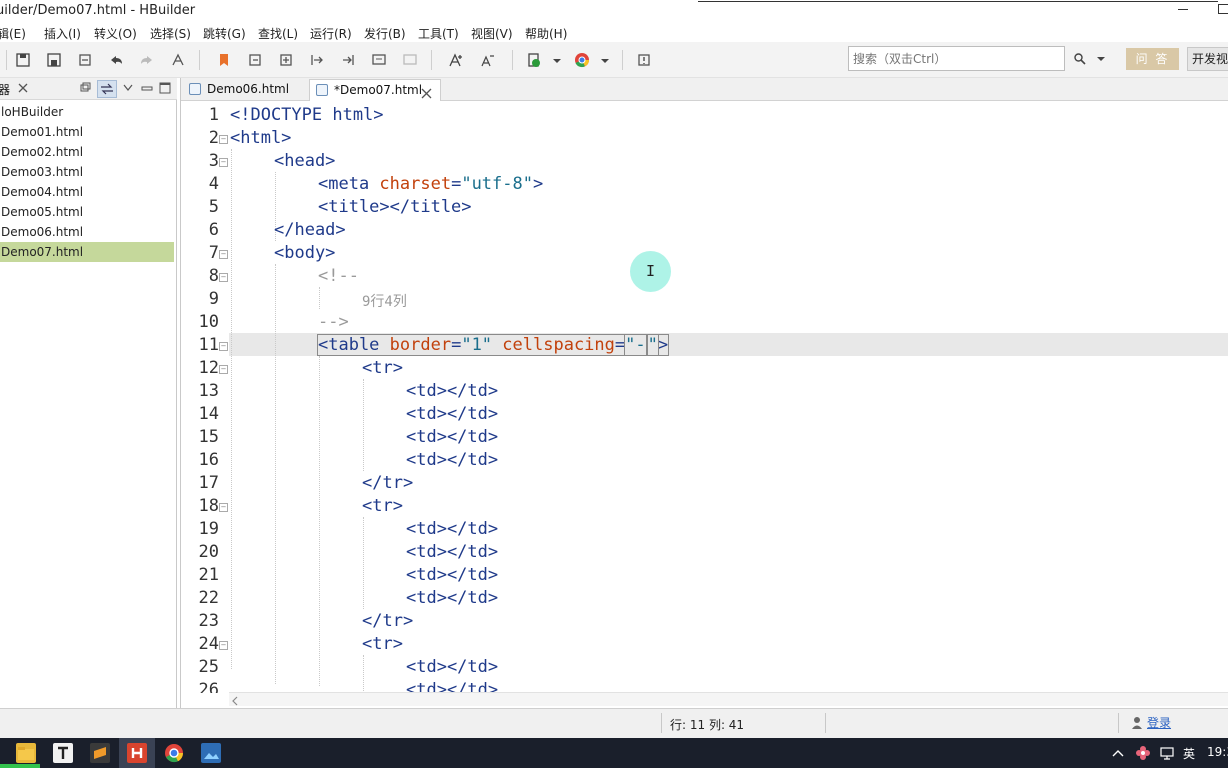  What do you see at coordinates (147, 60) in the screenshot?
I see `redo-icon` at bounding box center [147, 60].